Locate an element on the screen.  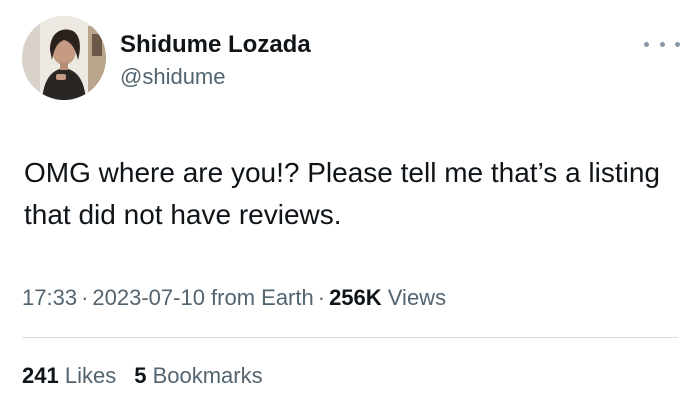
avatar is located at coordinates (64, 58).